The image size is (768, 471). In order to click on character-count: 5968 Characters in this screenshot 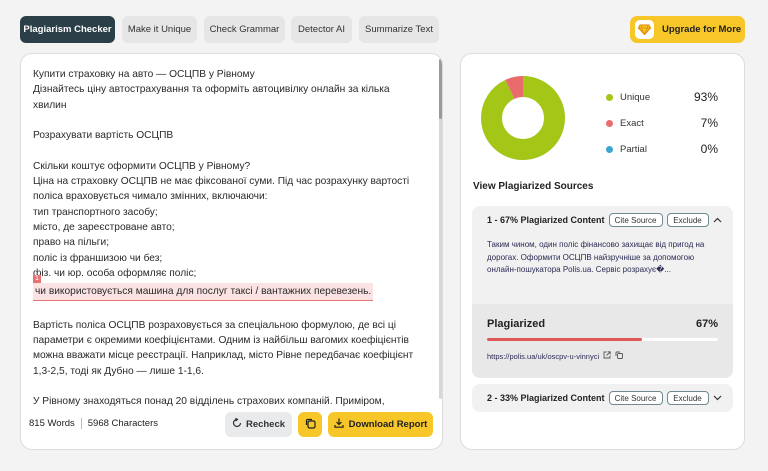, I will do `click(122, 423)`.